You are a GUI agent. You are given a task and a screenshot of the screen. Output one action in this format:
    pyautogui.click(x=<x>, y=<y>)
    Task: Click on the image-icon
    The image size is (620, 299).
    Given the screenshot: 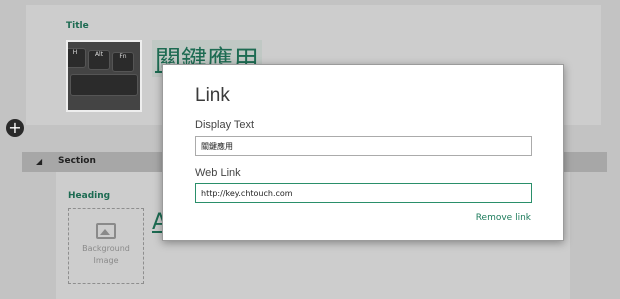 What is the action you would take?
    pyautogui.click(x=106, y=231)
    